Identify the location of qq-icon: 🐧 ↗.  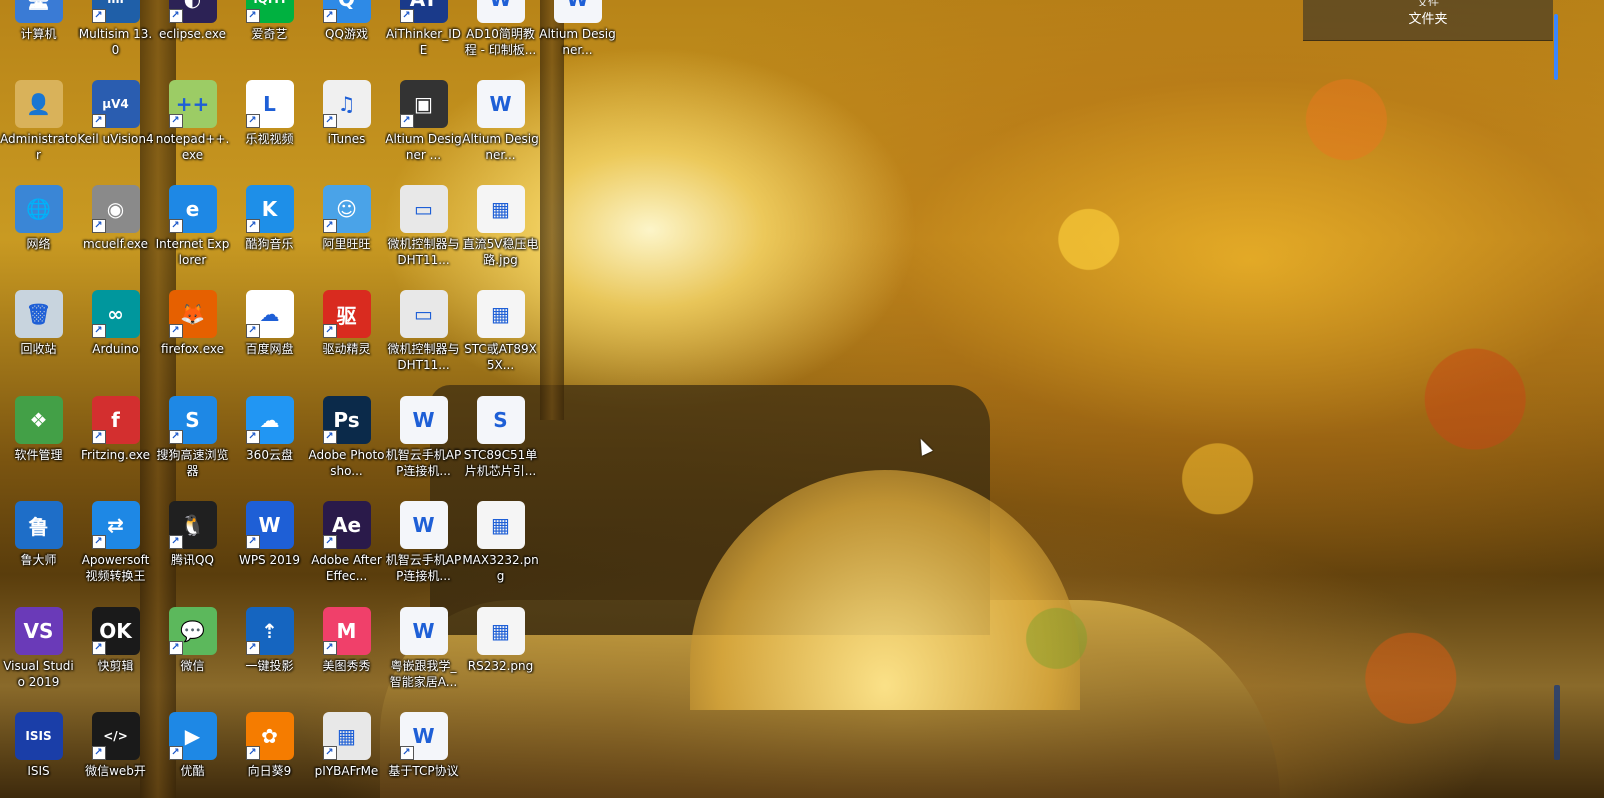
(192, 525).